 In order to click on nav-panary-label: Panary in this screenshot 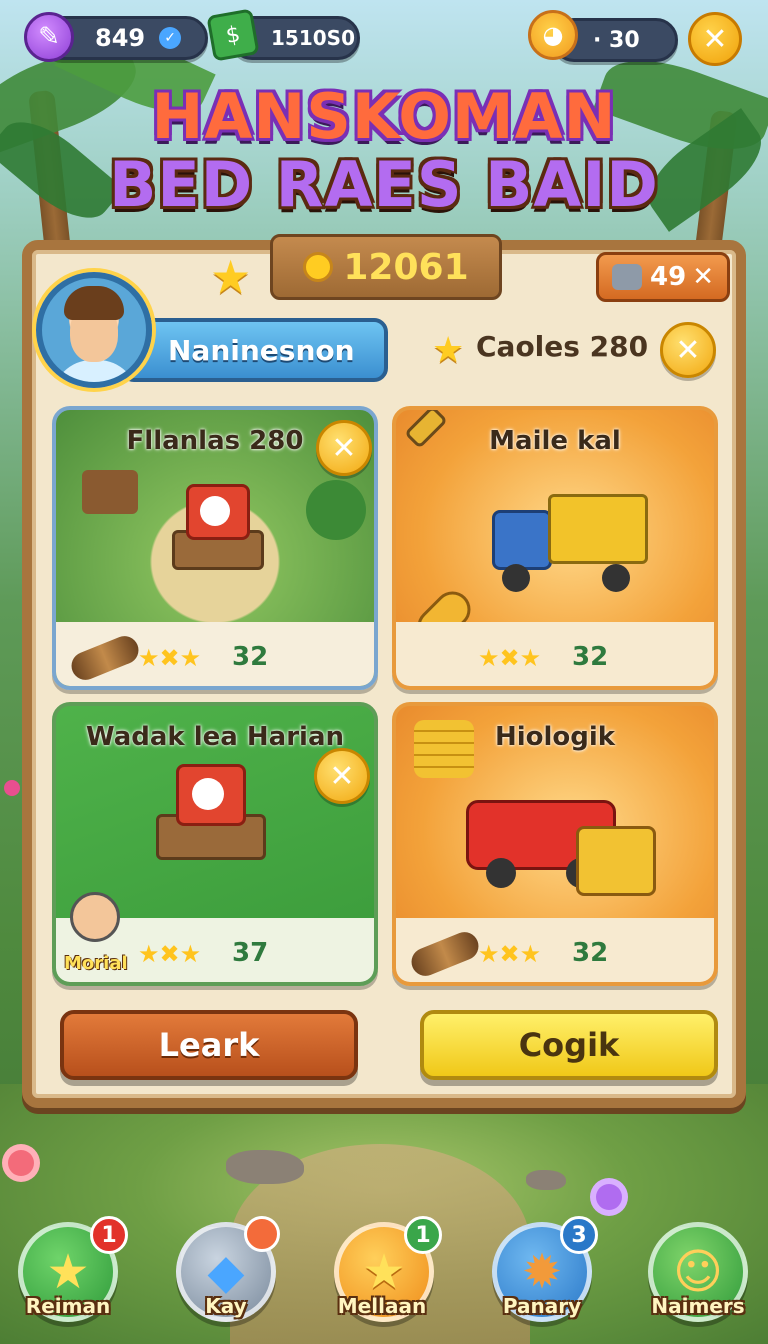, I will do `click(542, 1306)`.